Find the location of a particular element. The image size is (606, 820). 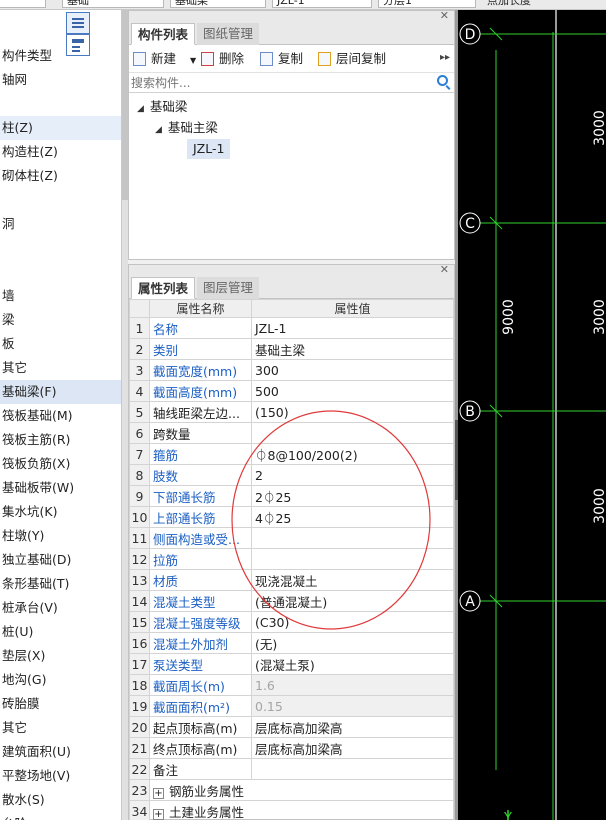

length-checkbox: 点加长度 is located at coordinates (544, 4).